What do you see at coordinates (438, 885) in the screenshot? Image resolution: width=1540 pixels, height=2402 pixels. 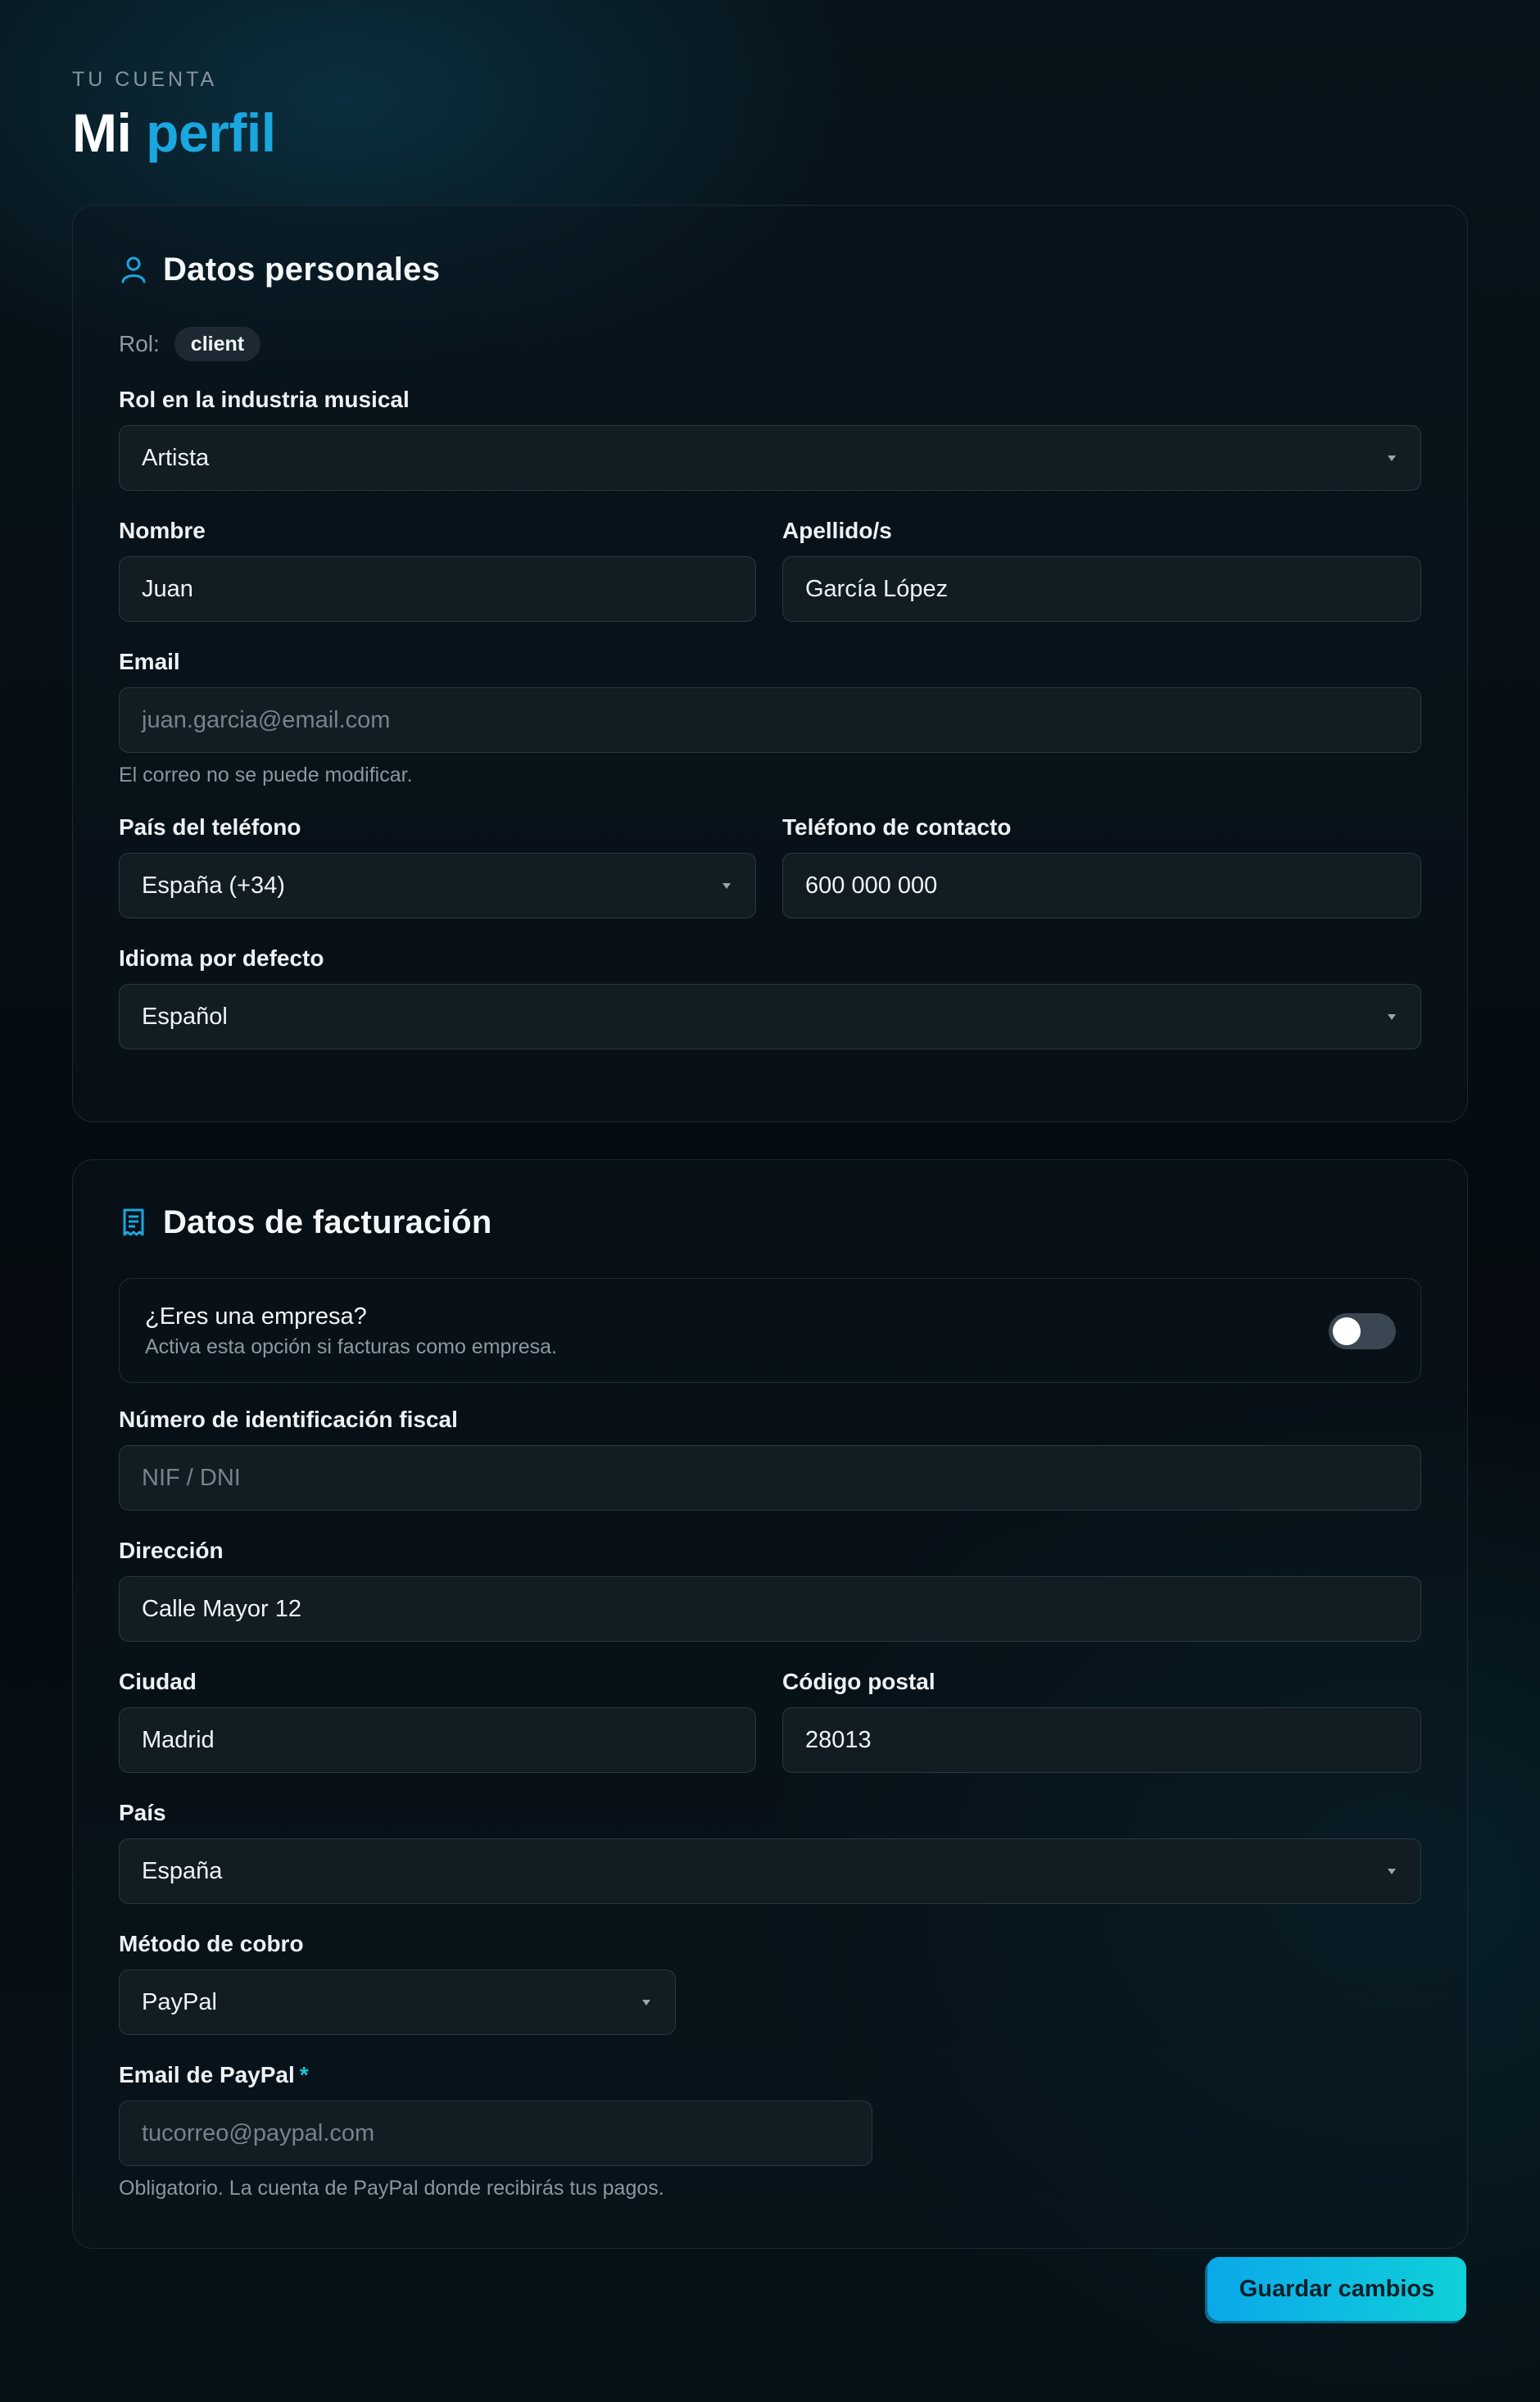 I see `phone-country-select: España (+34)` at bounding box center [438, 885].